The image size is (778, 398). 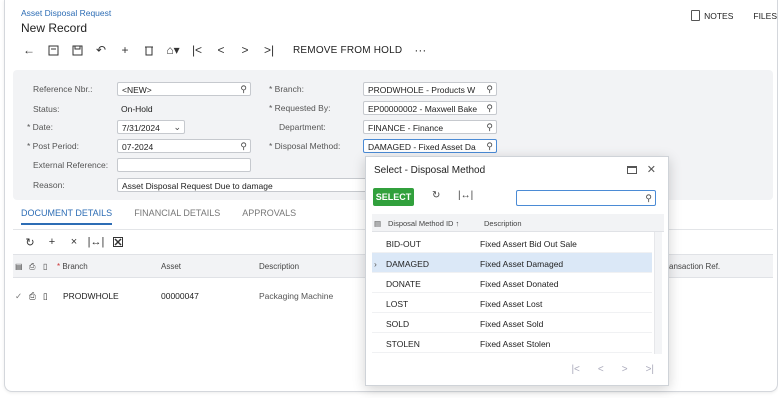 What do you see at coordinates (512, 303) in the screenshot?
I see `list-item: LOST Fixed Asset Lost` at bounding box center [512, 303].